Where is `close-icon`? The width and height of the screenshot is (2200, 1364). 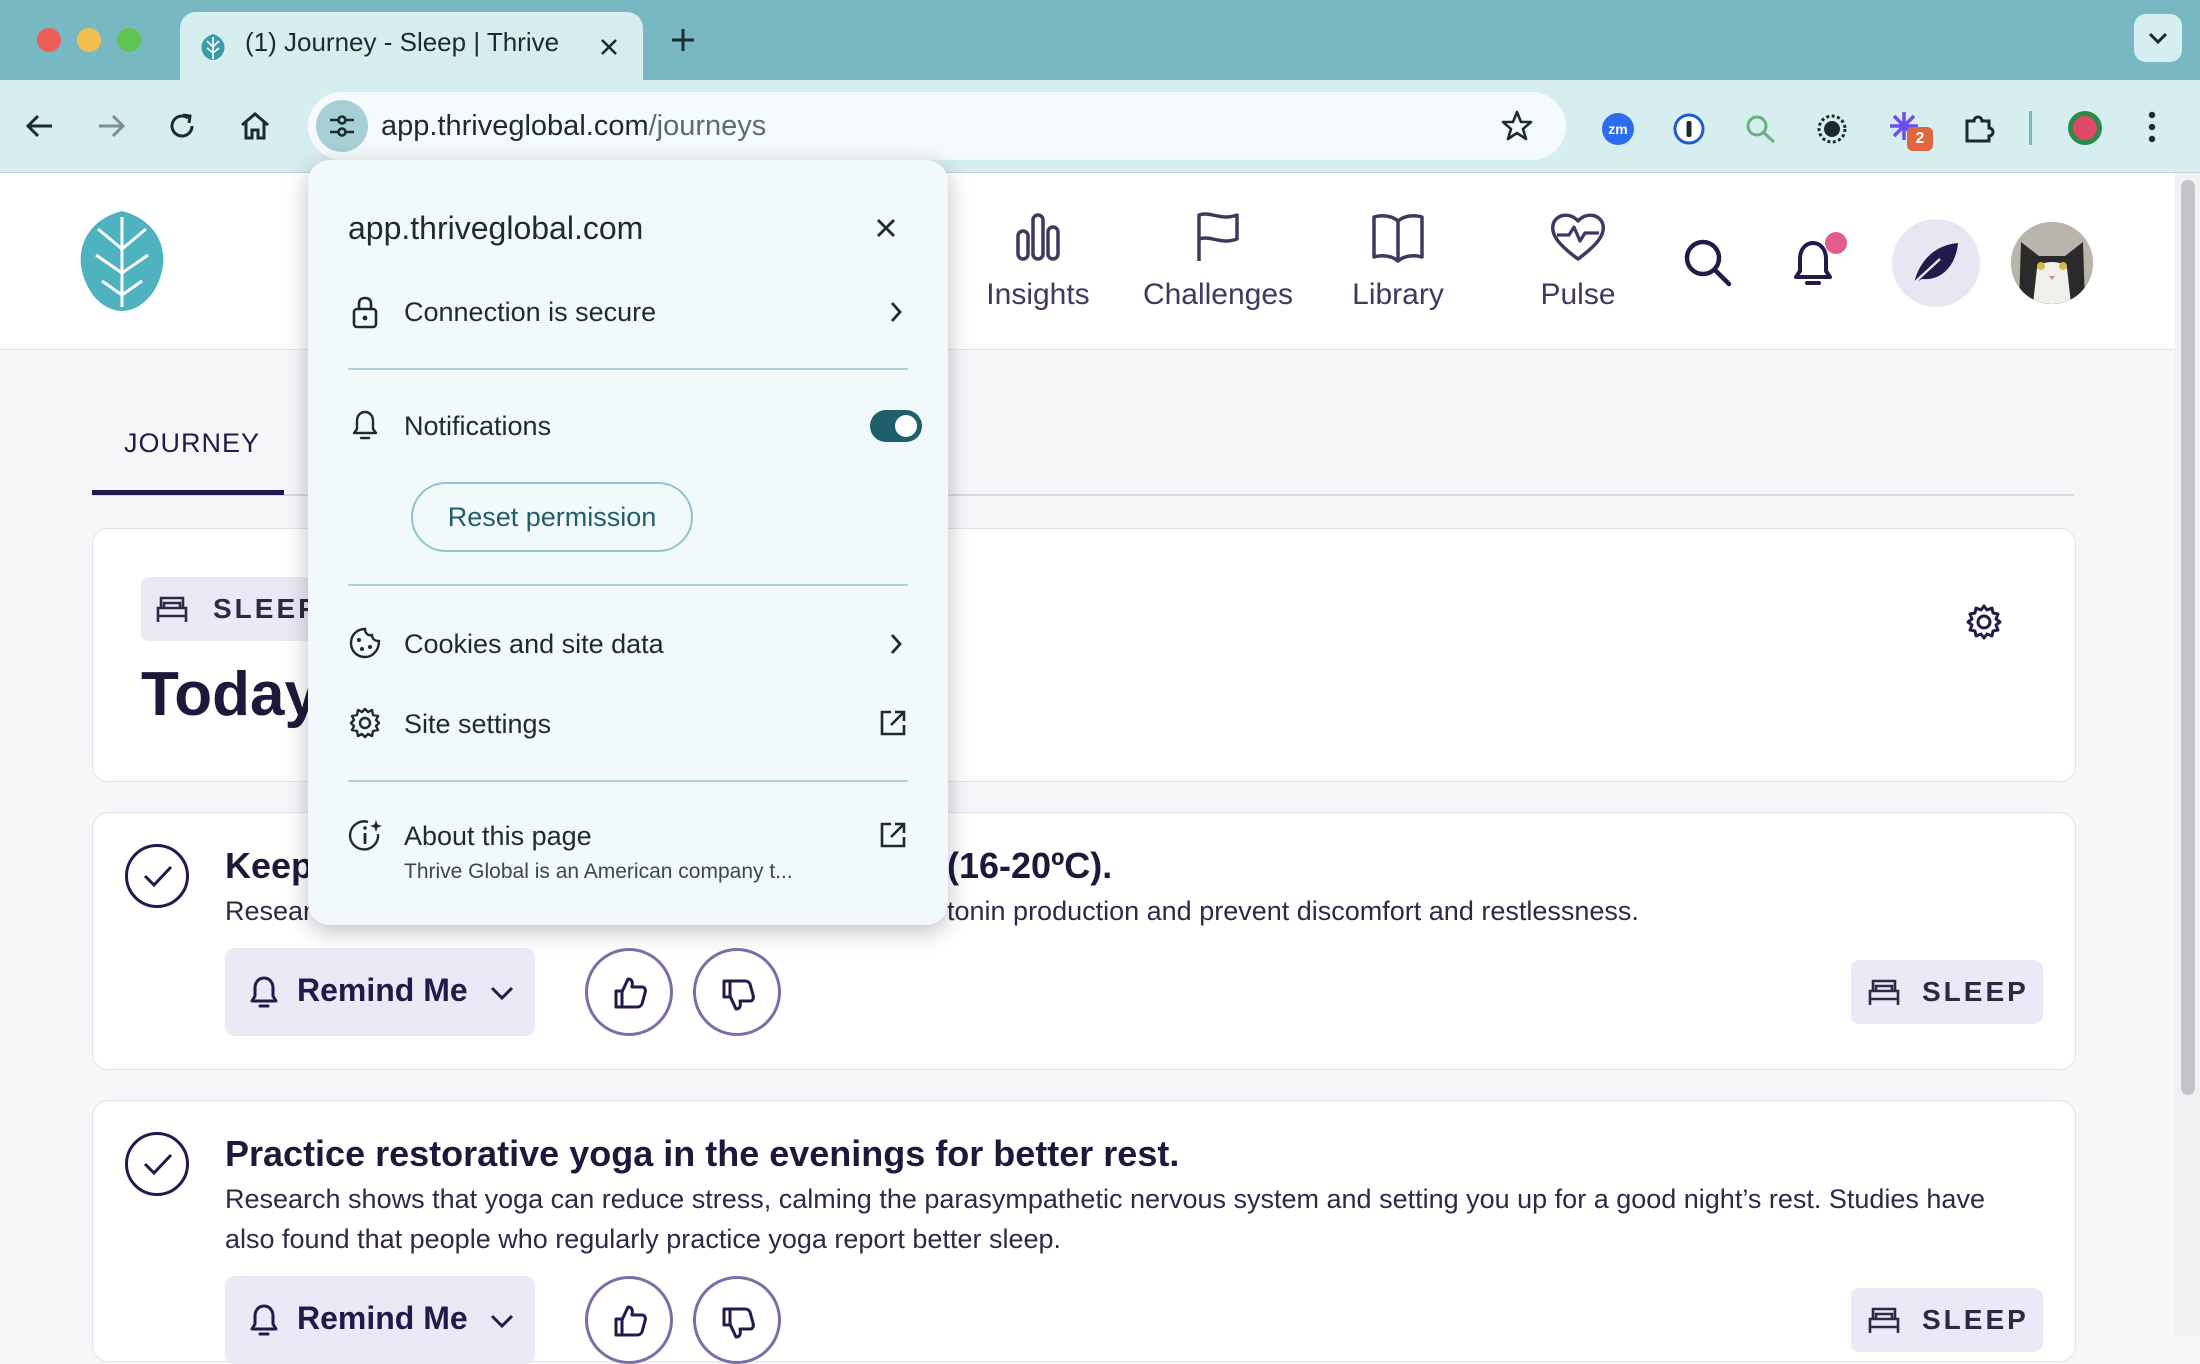 close-icon is located at coordinates (886, 228).